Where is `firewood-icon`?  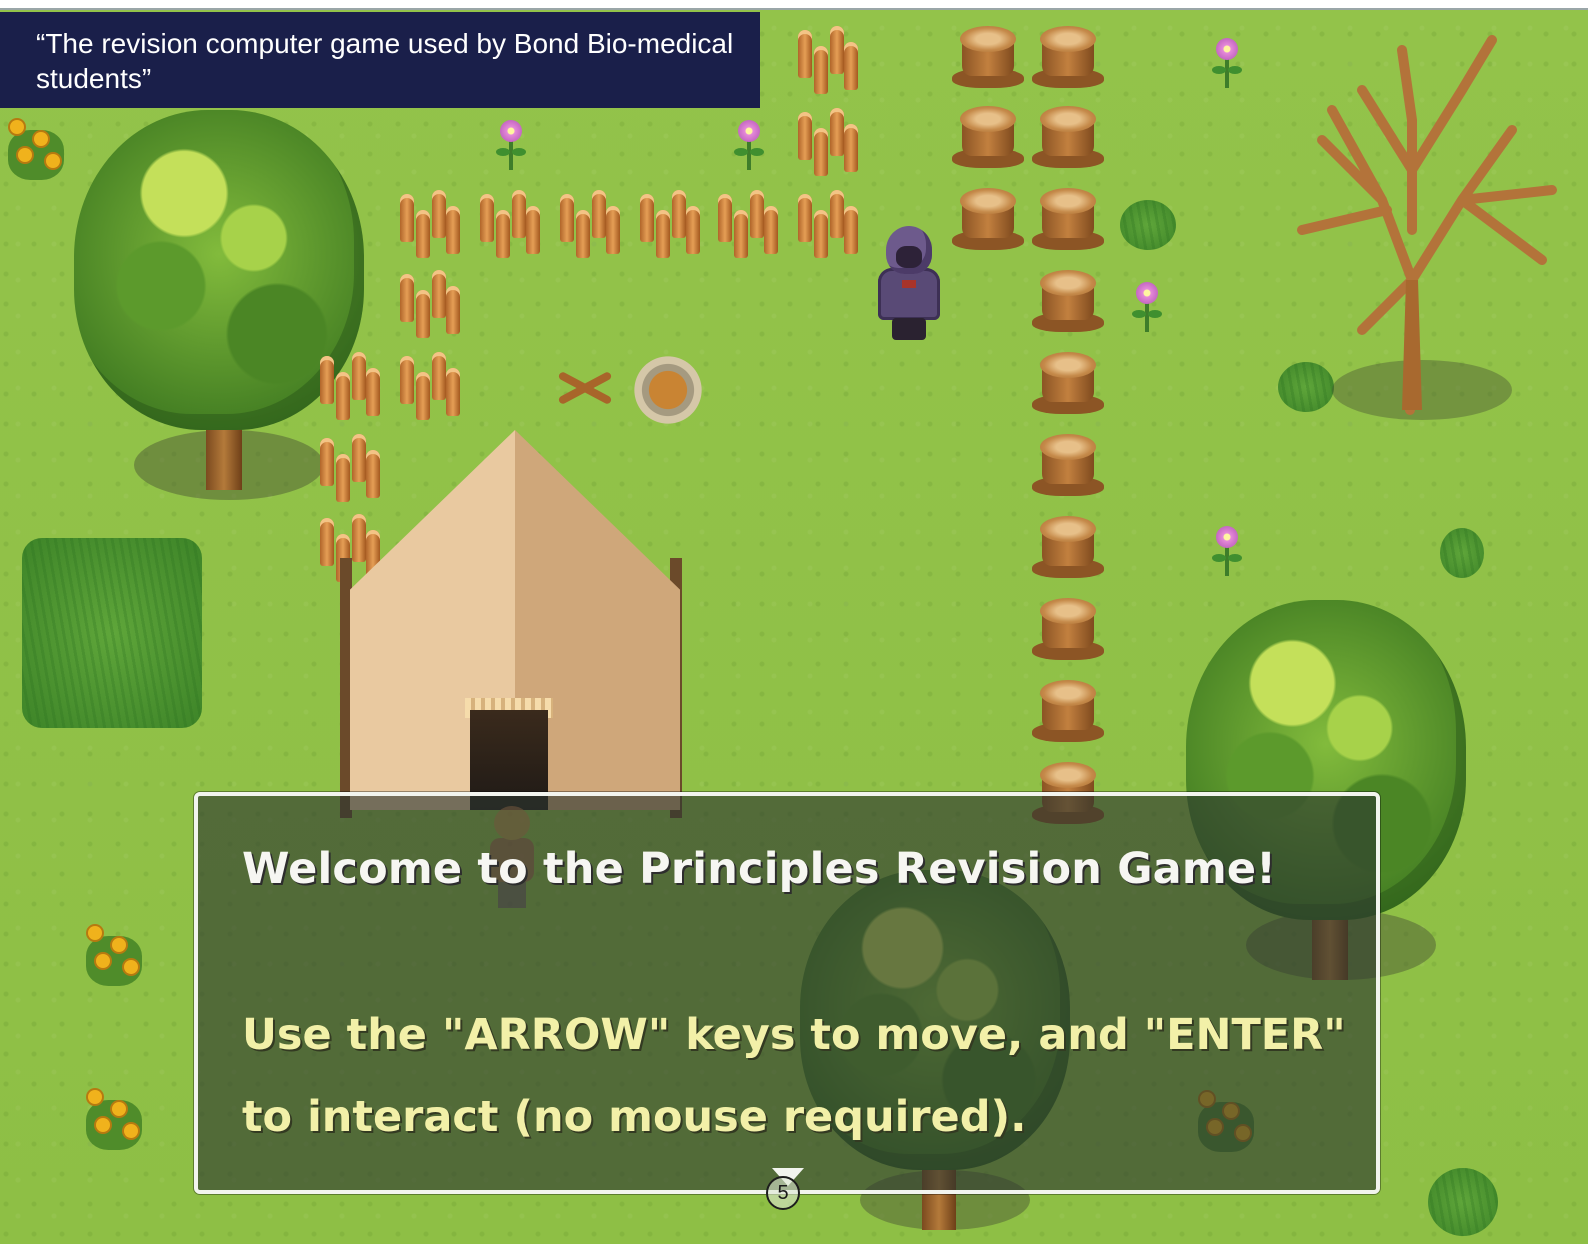
firewood-icon is located at coordinates (585, 388).